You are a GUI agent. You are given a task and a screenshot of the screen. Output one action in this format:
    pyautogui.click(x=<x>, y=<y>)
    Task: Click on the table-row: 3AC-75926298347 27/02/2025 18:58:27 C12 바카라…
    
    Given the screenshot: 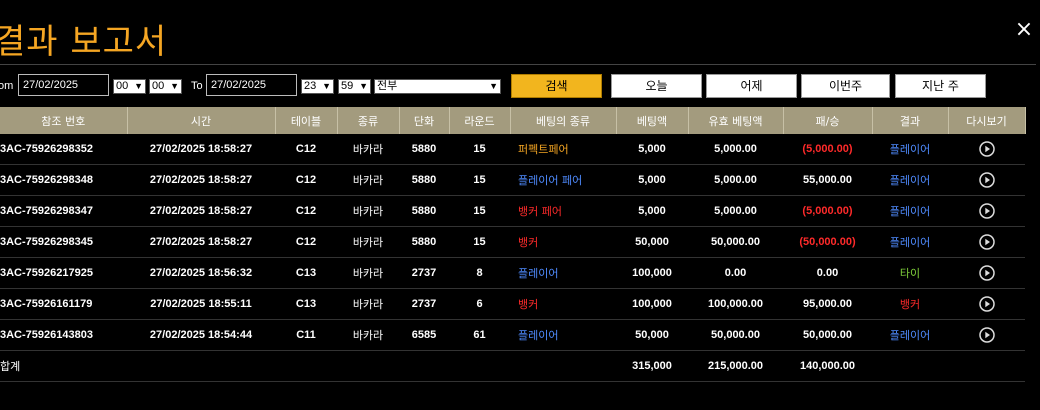 What is the action you would take?
    pyautogui.click(x=512, y=211)
    